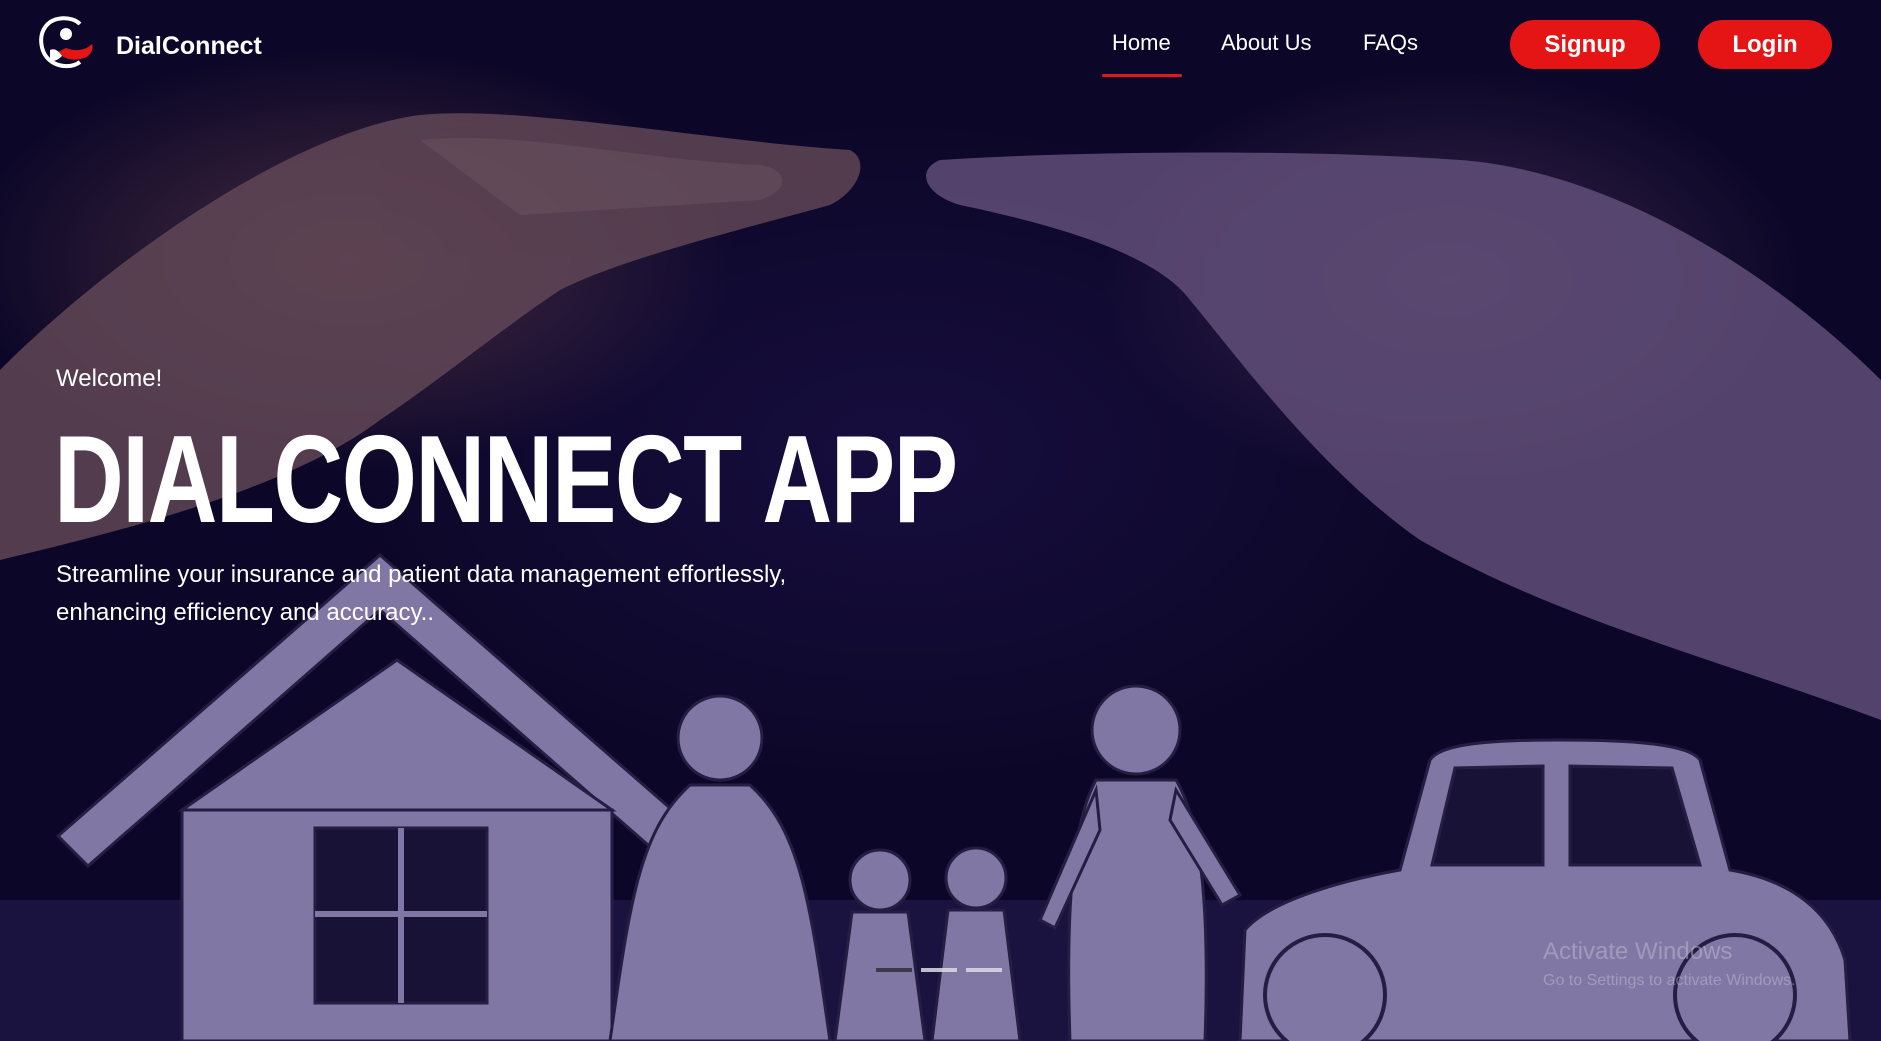 The image size is (1881, 1041). What do you see at coordinates (66, 42) in the screenshot?
I see `hand-heart-logo-icon` at bounding box center [66, 42].